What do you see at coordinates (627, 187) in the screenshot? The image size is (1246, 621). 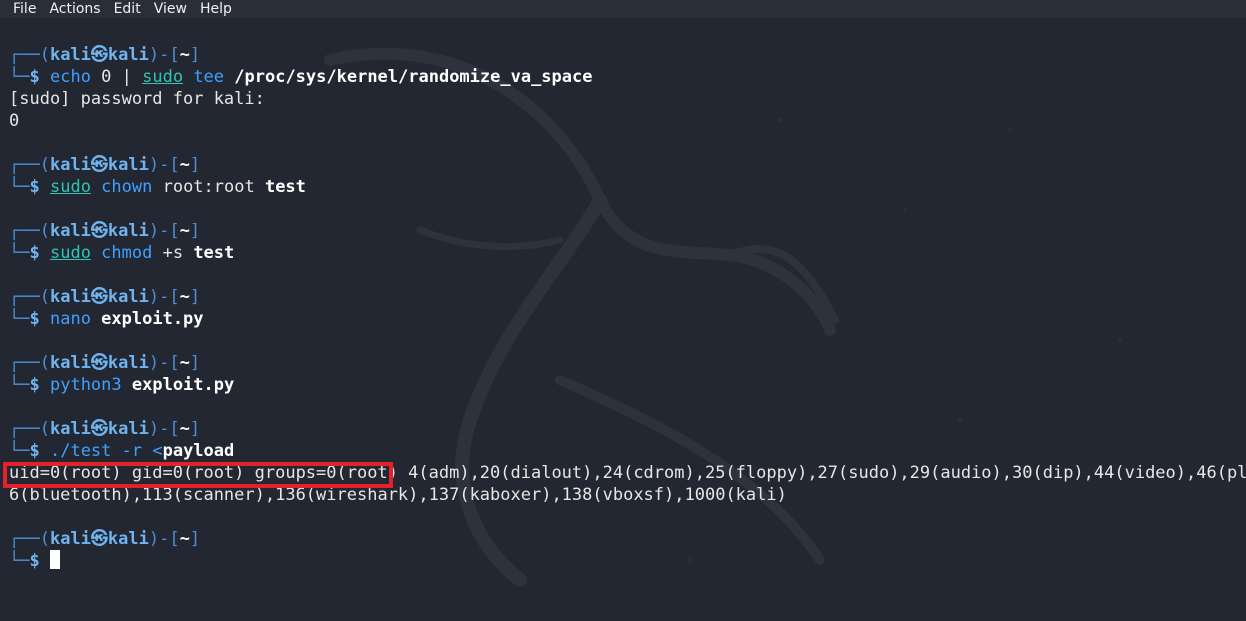 I see `command-line: └─$ sudo chown root:root test` at bounding box center [627, 187].